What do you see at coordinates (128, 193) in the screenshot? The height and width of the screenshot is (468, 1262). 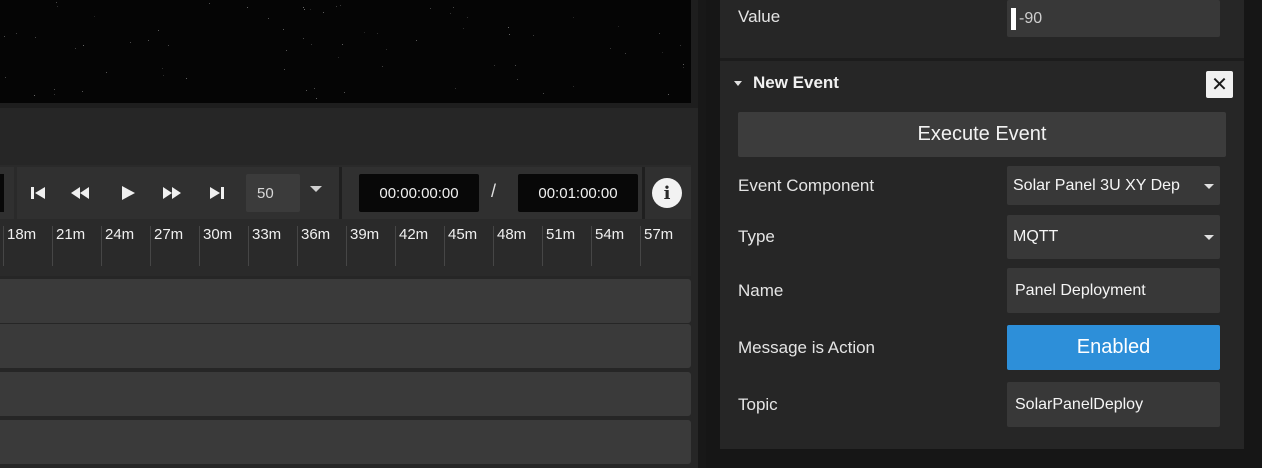 I see `play-button` at bounding box center [128, 193].